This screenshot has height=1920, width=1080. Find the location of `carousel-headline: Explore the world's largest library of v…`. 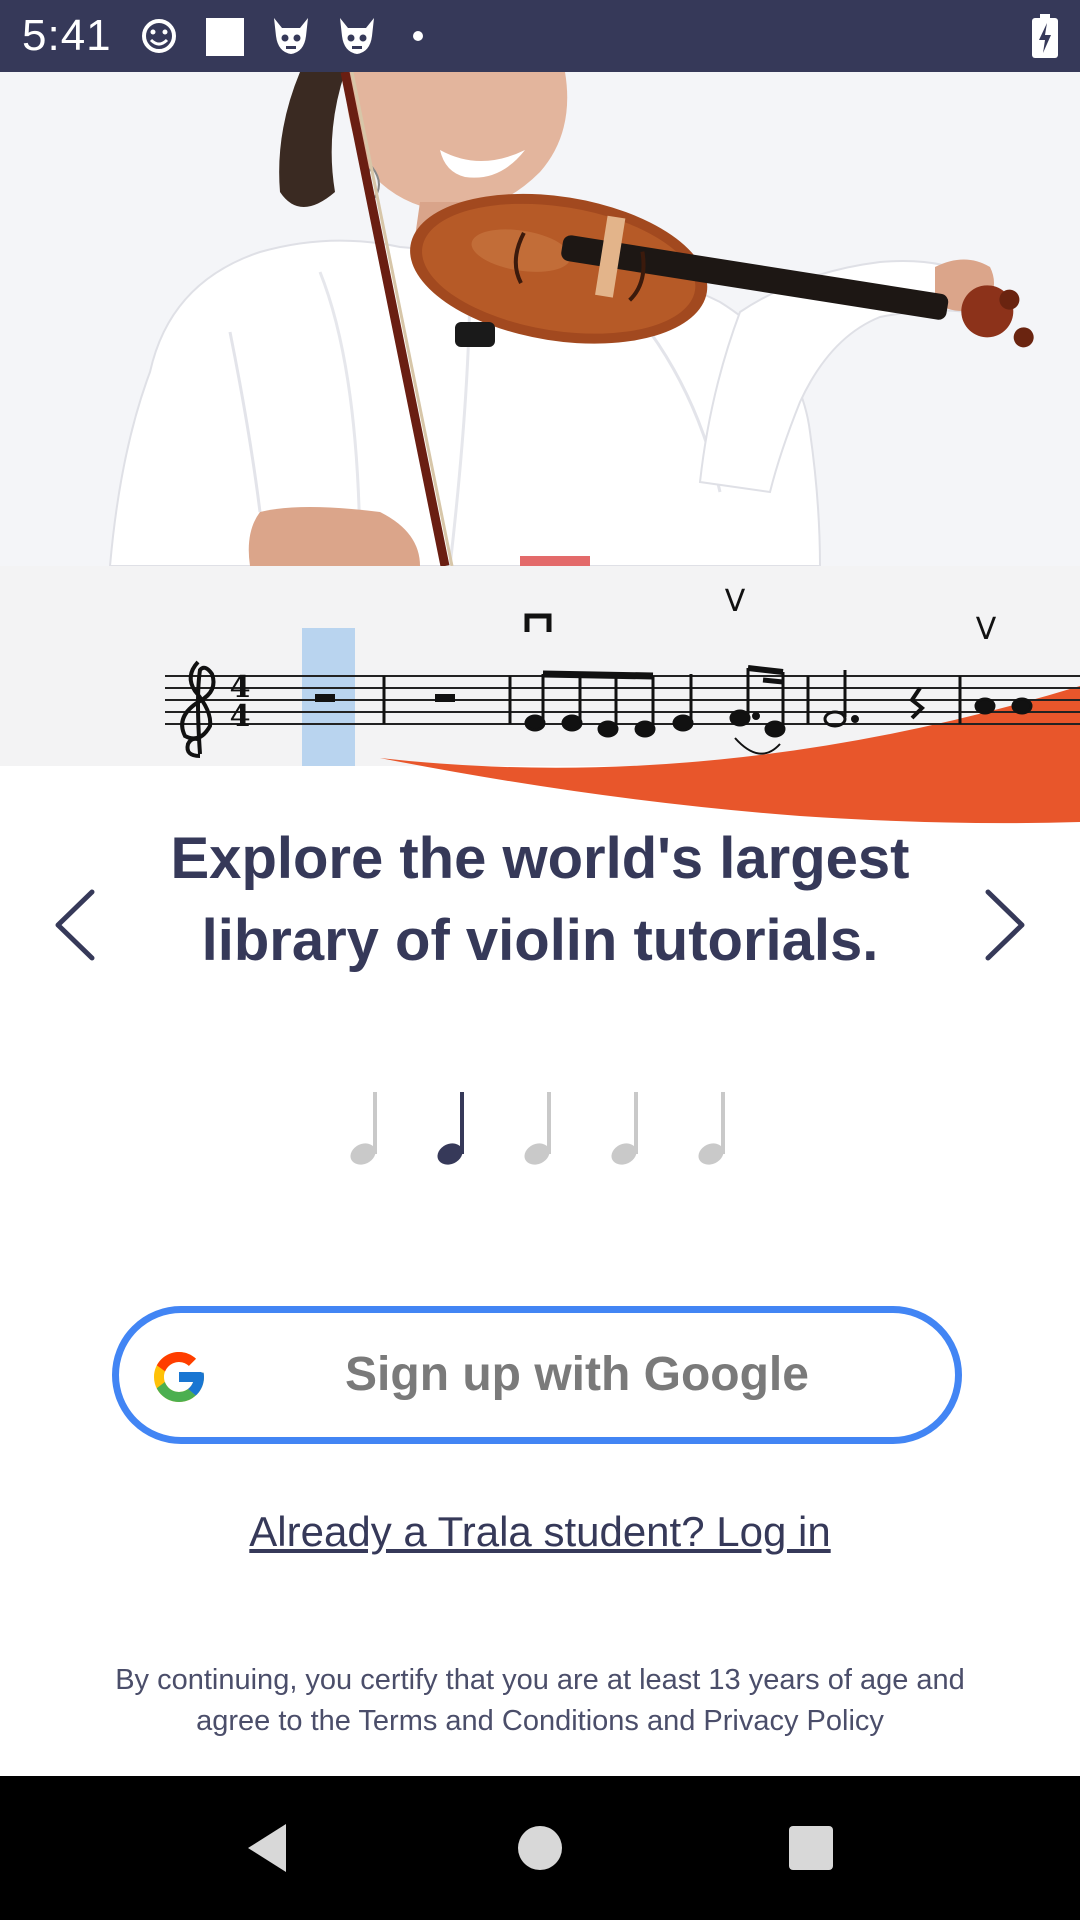

carousel-headline: Explore the world's largest library of v… is located at coordinates (540, 899).